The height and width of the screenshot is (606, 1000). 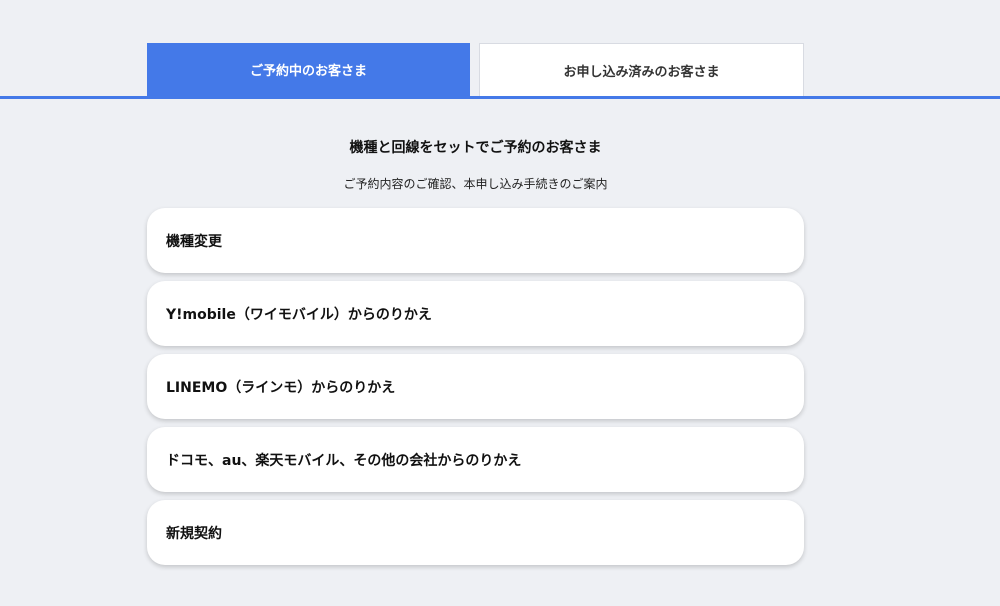 I want to click on option-switch-from-linemo: LINEMO（ラインモ）からのりかえ, so click(x=475, y=386).